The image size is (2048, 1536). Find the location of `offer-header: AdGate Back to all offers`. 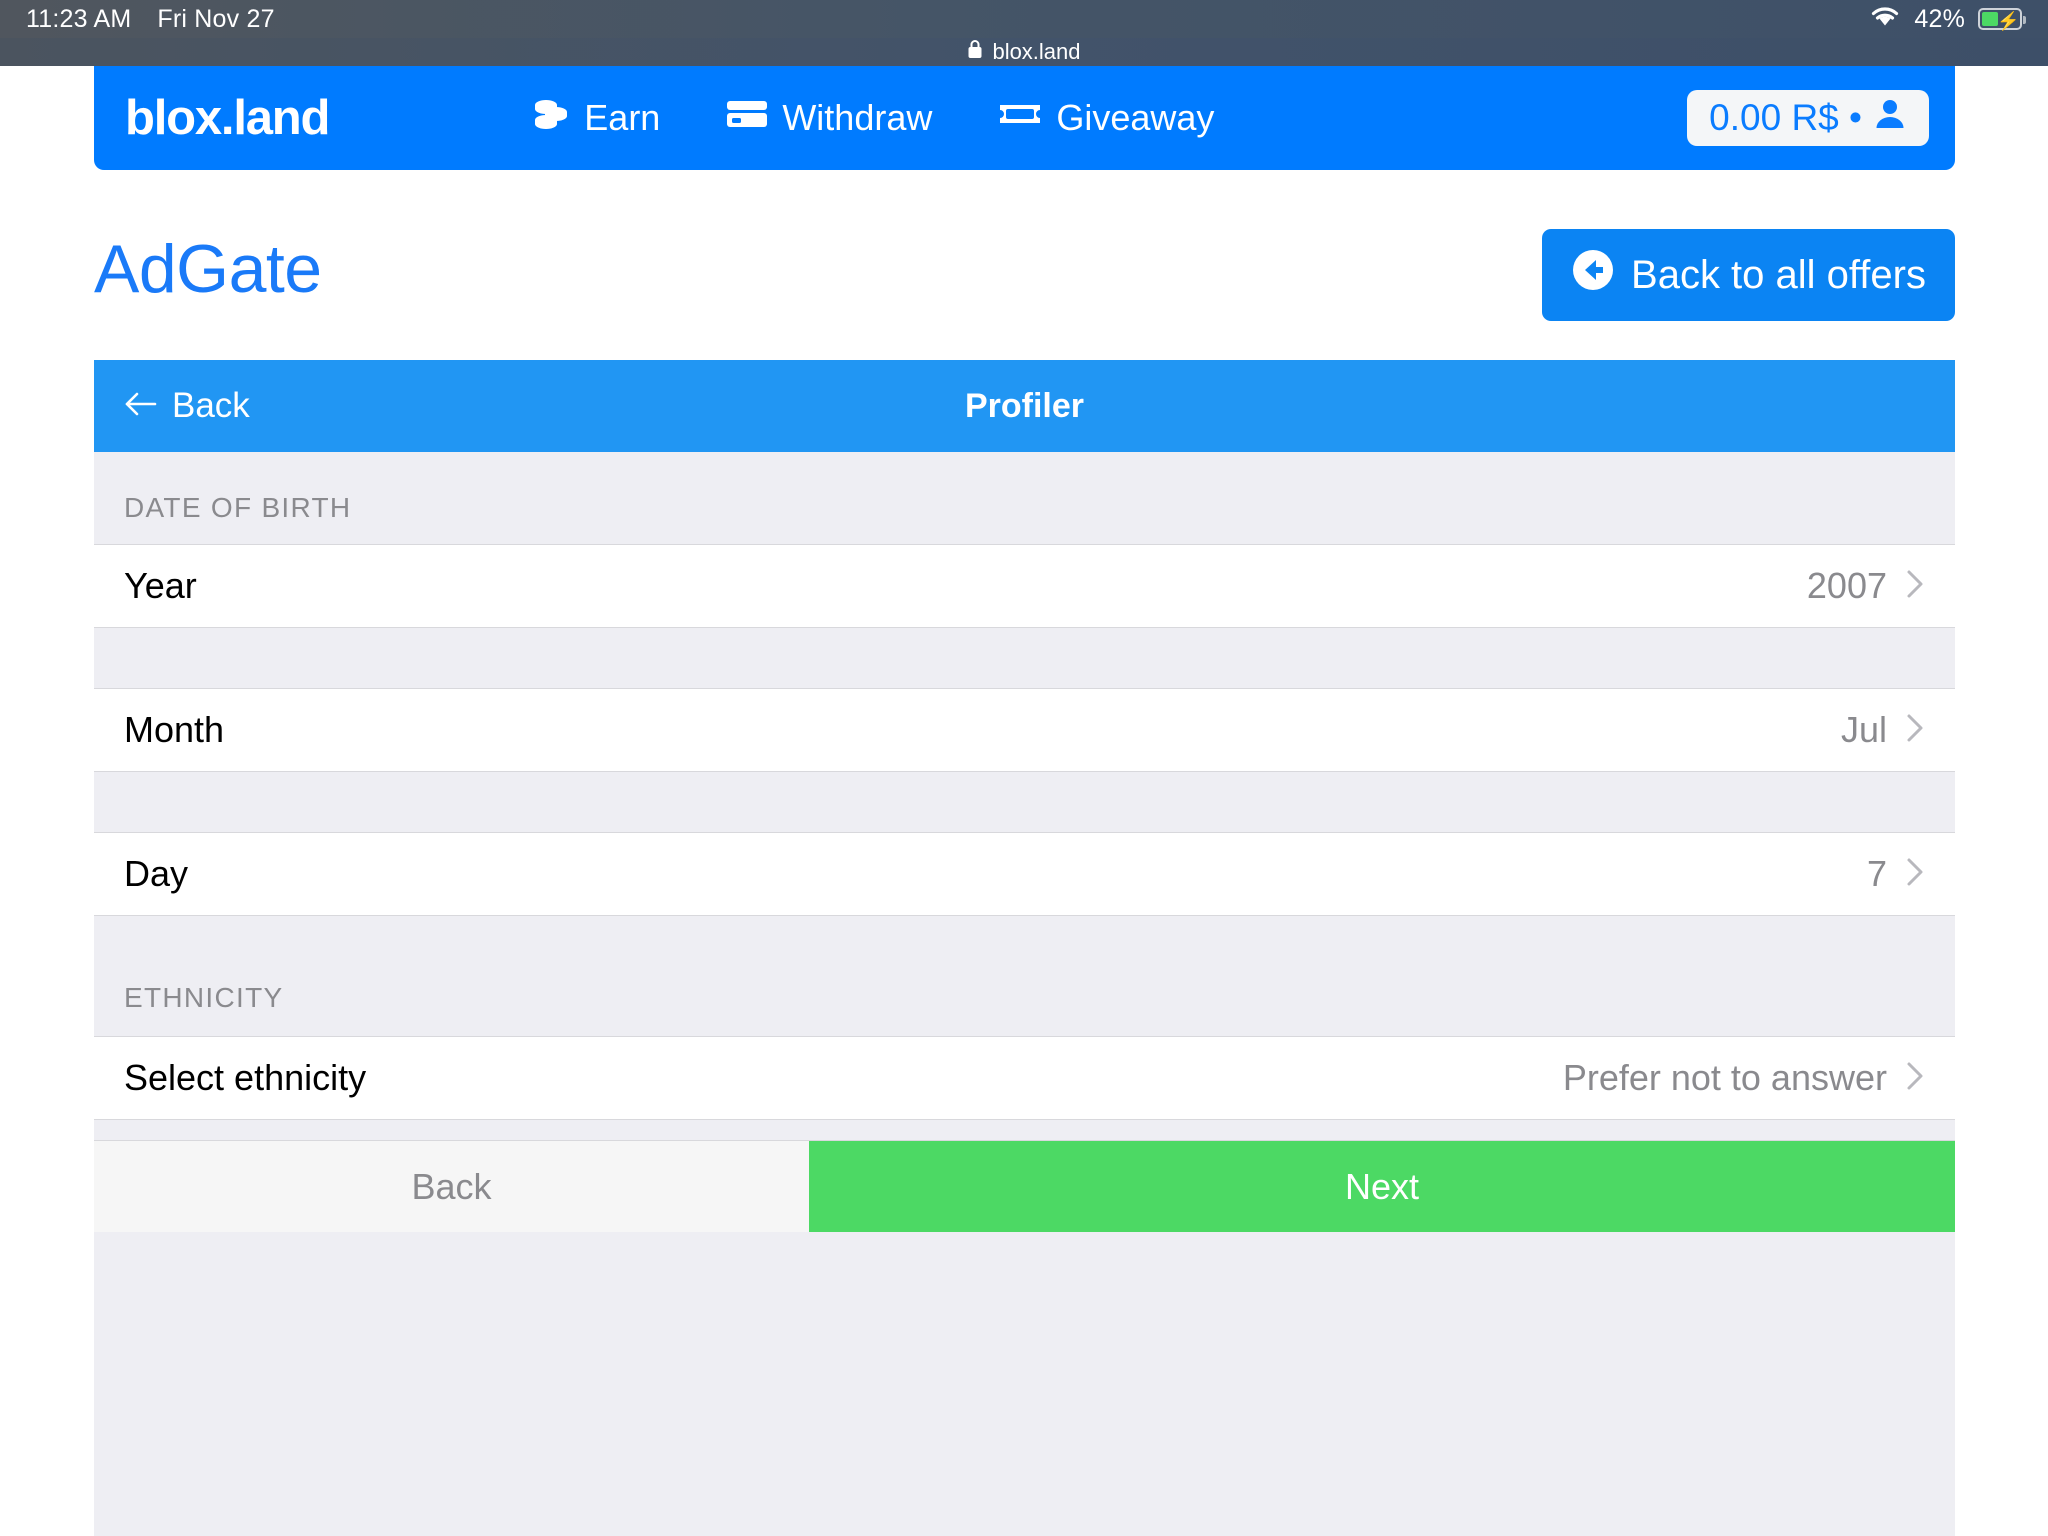

offer-header: AdGate Back to all offers is located at coordinates (1024, 284).